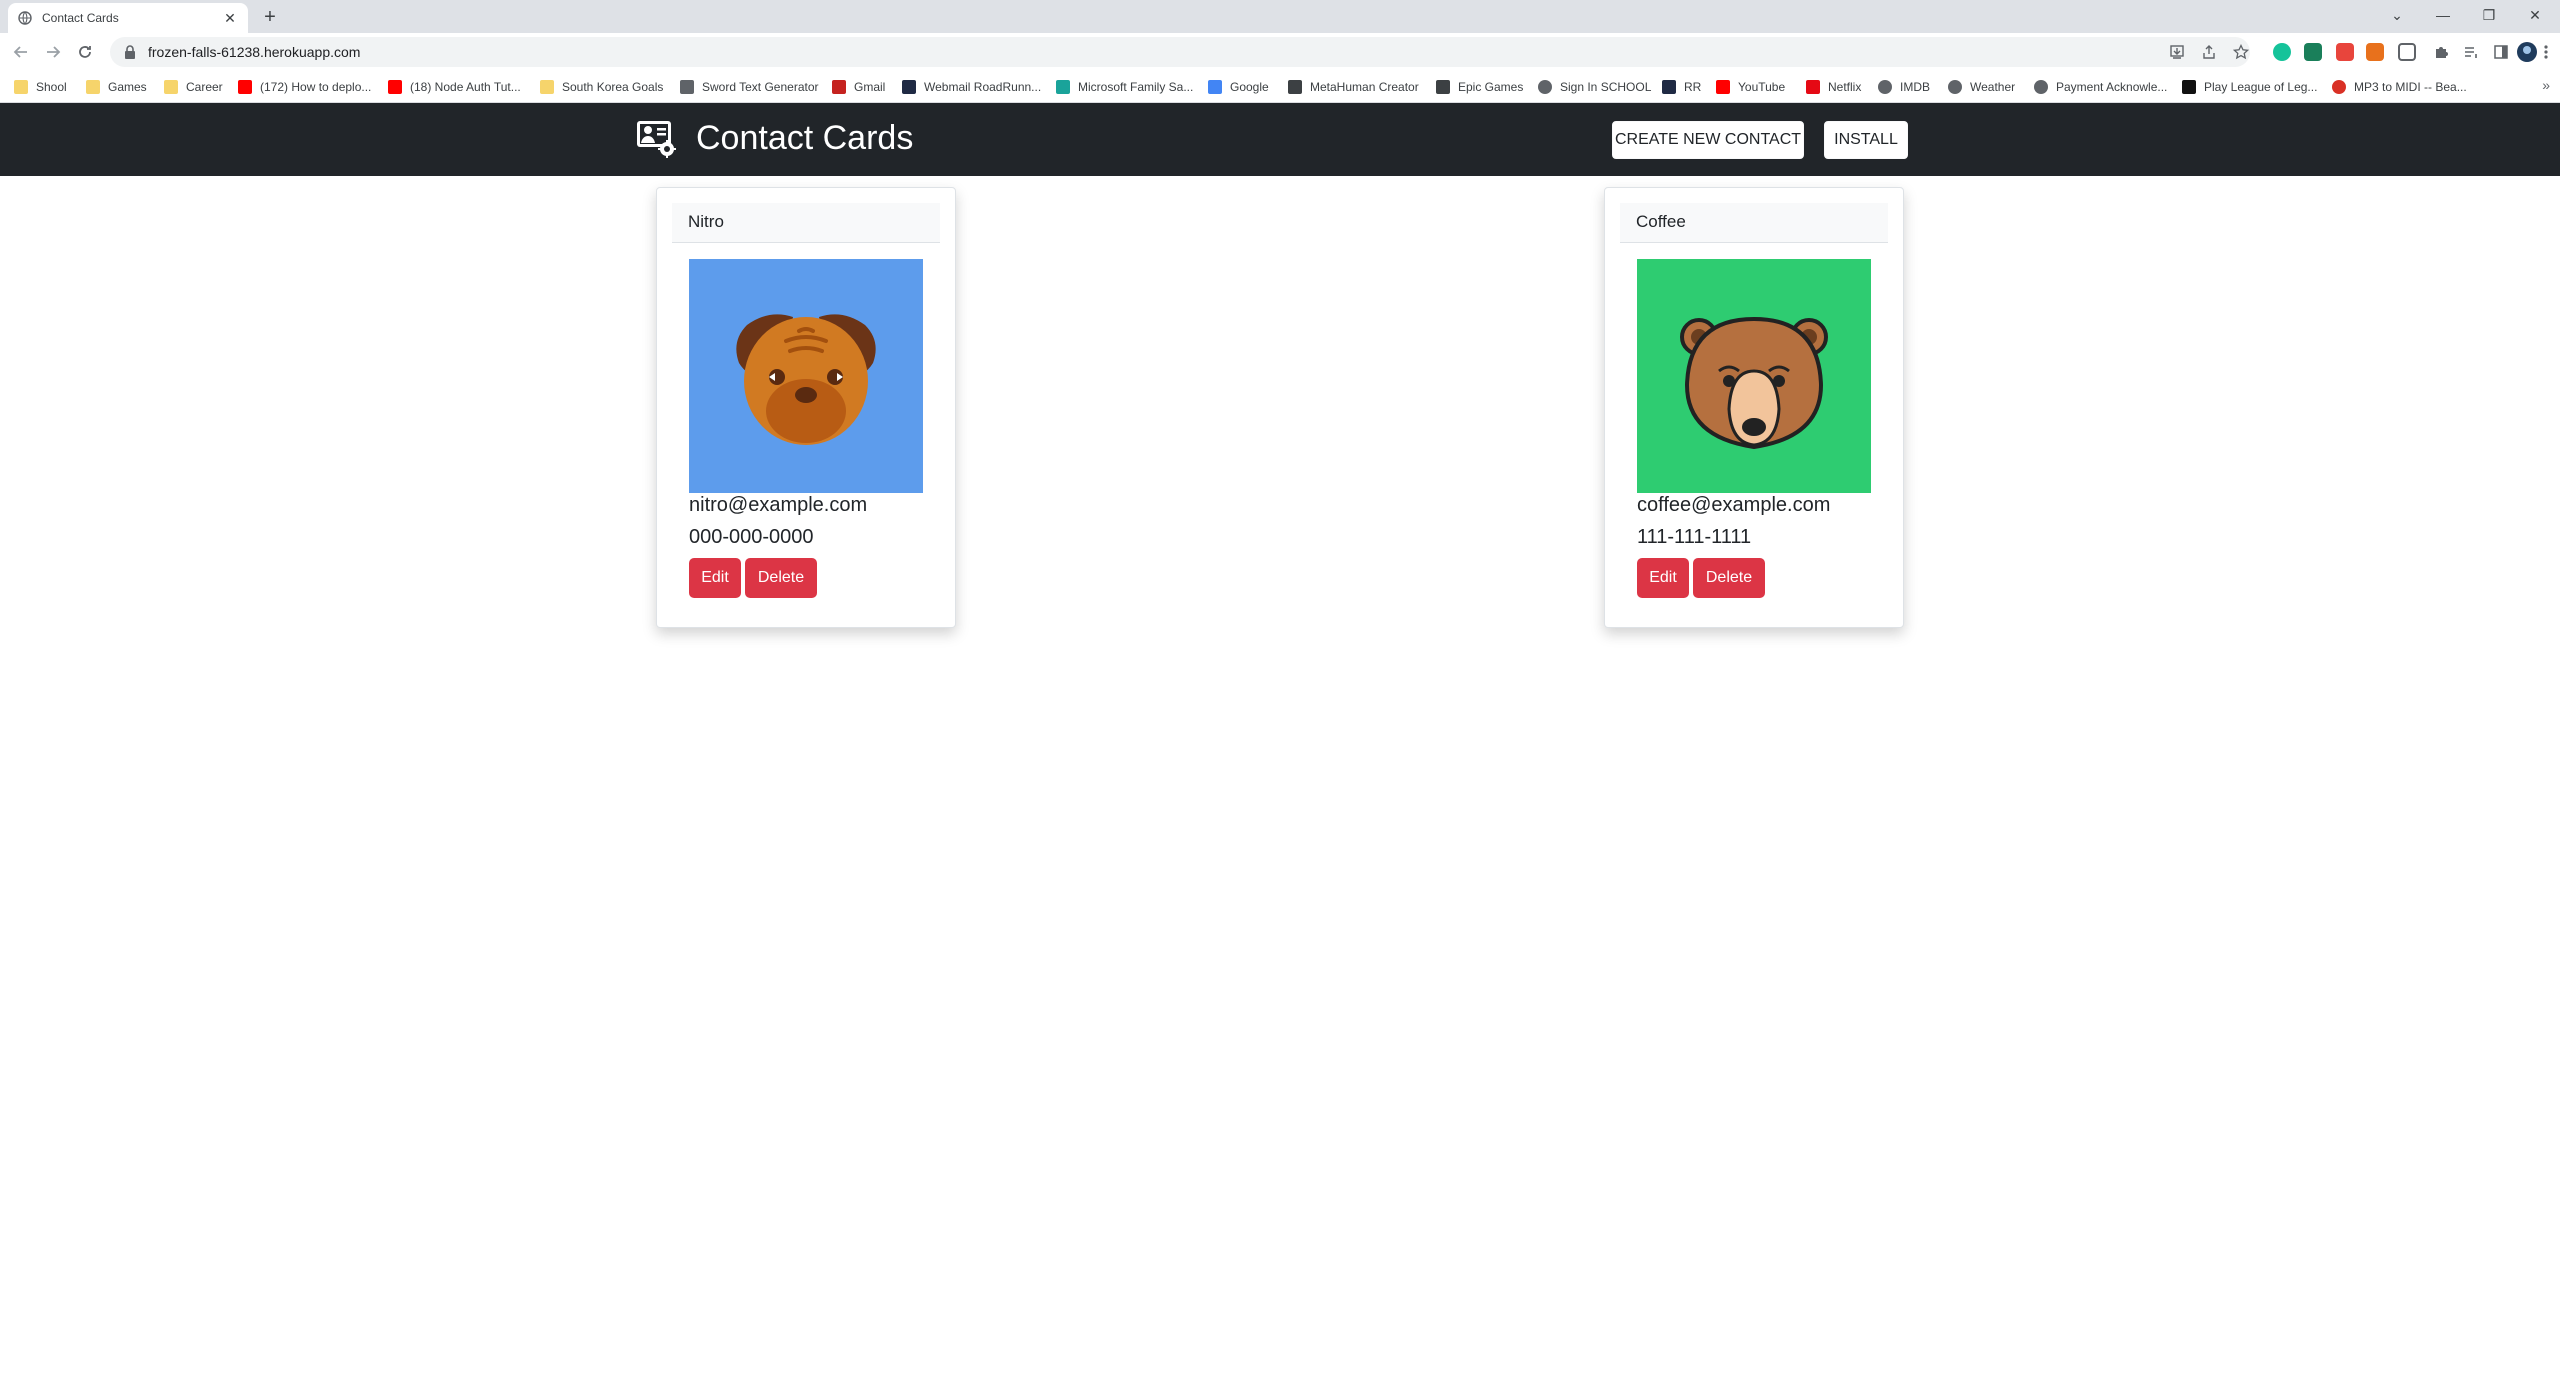 The width and height of the screenshot is (2560, 1400). What do you see at coordinates (687, 87) in the screenshot?
I see `sword-icon` at bounding box center [687, 87].